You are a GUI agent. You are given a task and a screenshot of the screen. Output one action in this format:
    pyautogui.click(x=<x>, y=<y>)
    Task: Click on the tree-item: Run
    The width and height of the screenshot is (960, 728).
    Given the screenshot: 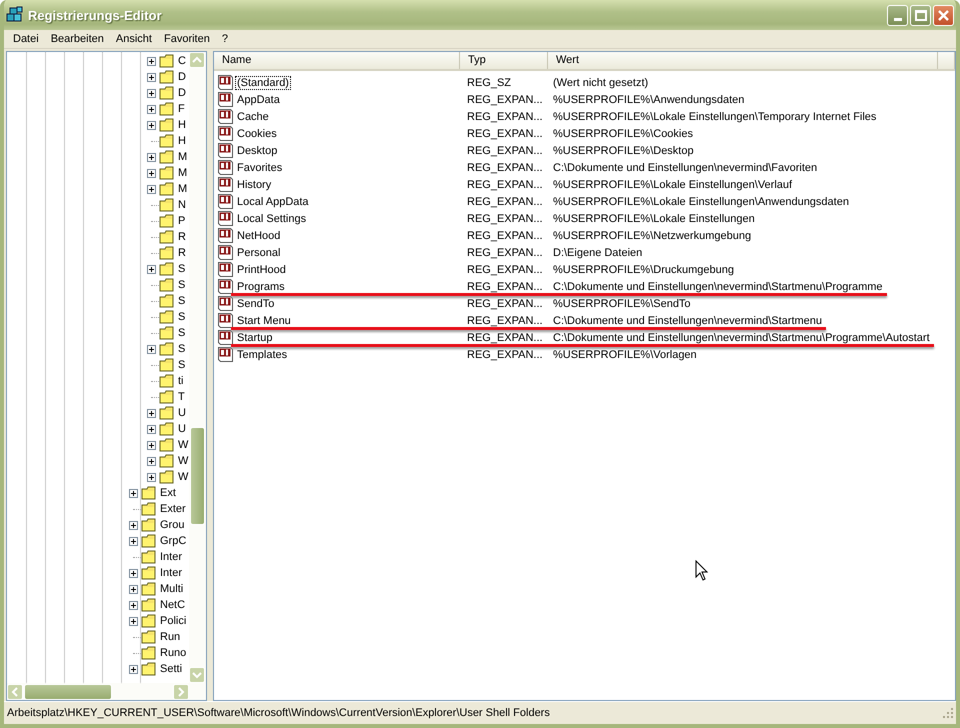 What is the action you would take?
    pyautogui.click(x=98, y=637)
    